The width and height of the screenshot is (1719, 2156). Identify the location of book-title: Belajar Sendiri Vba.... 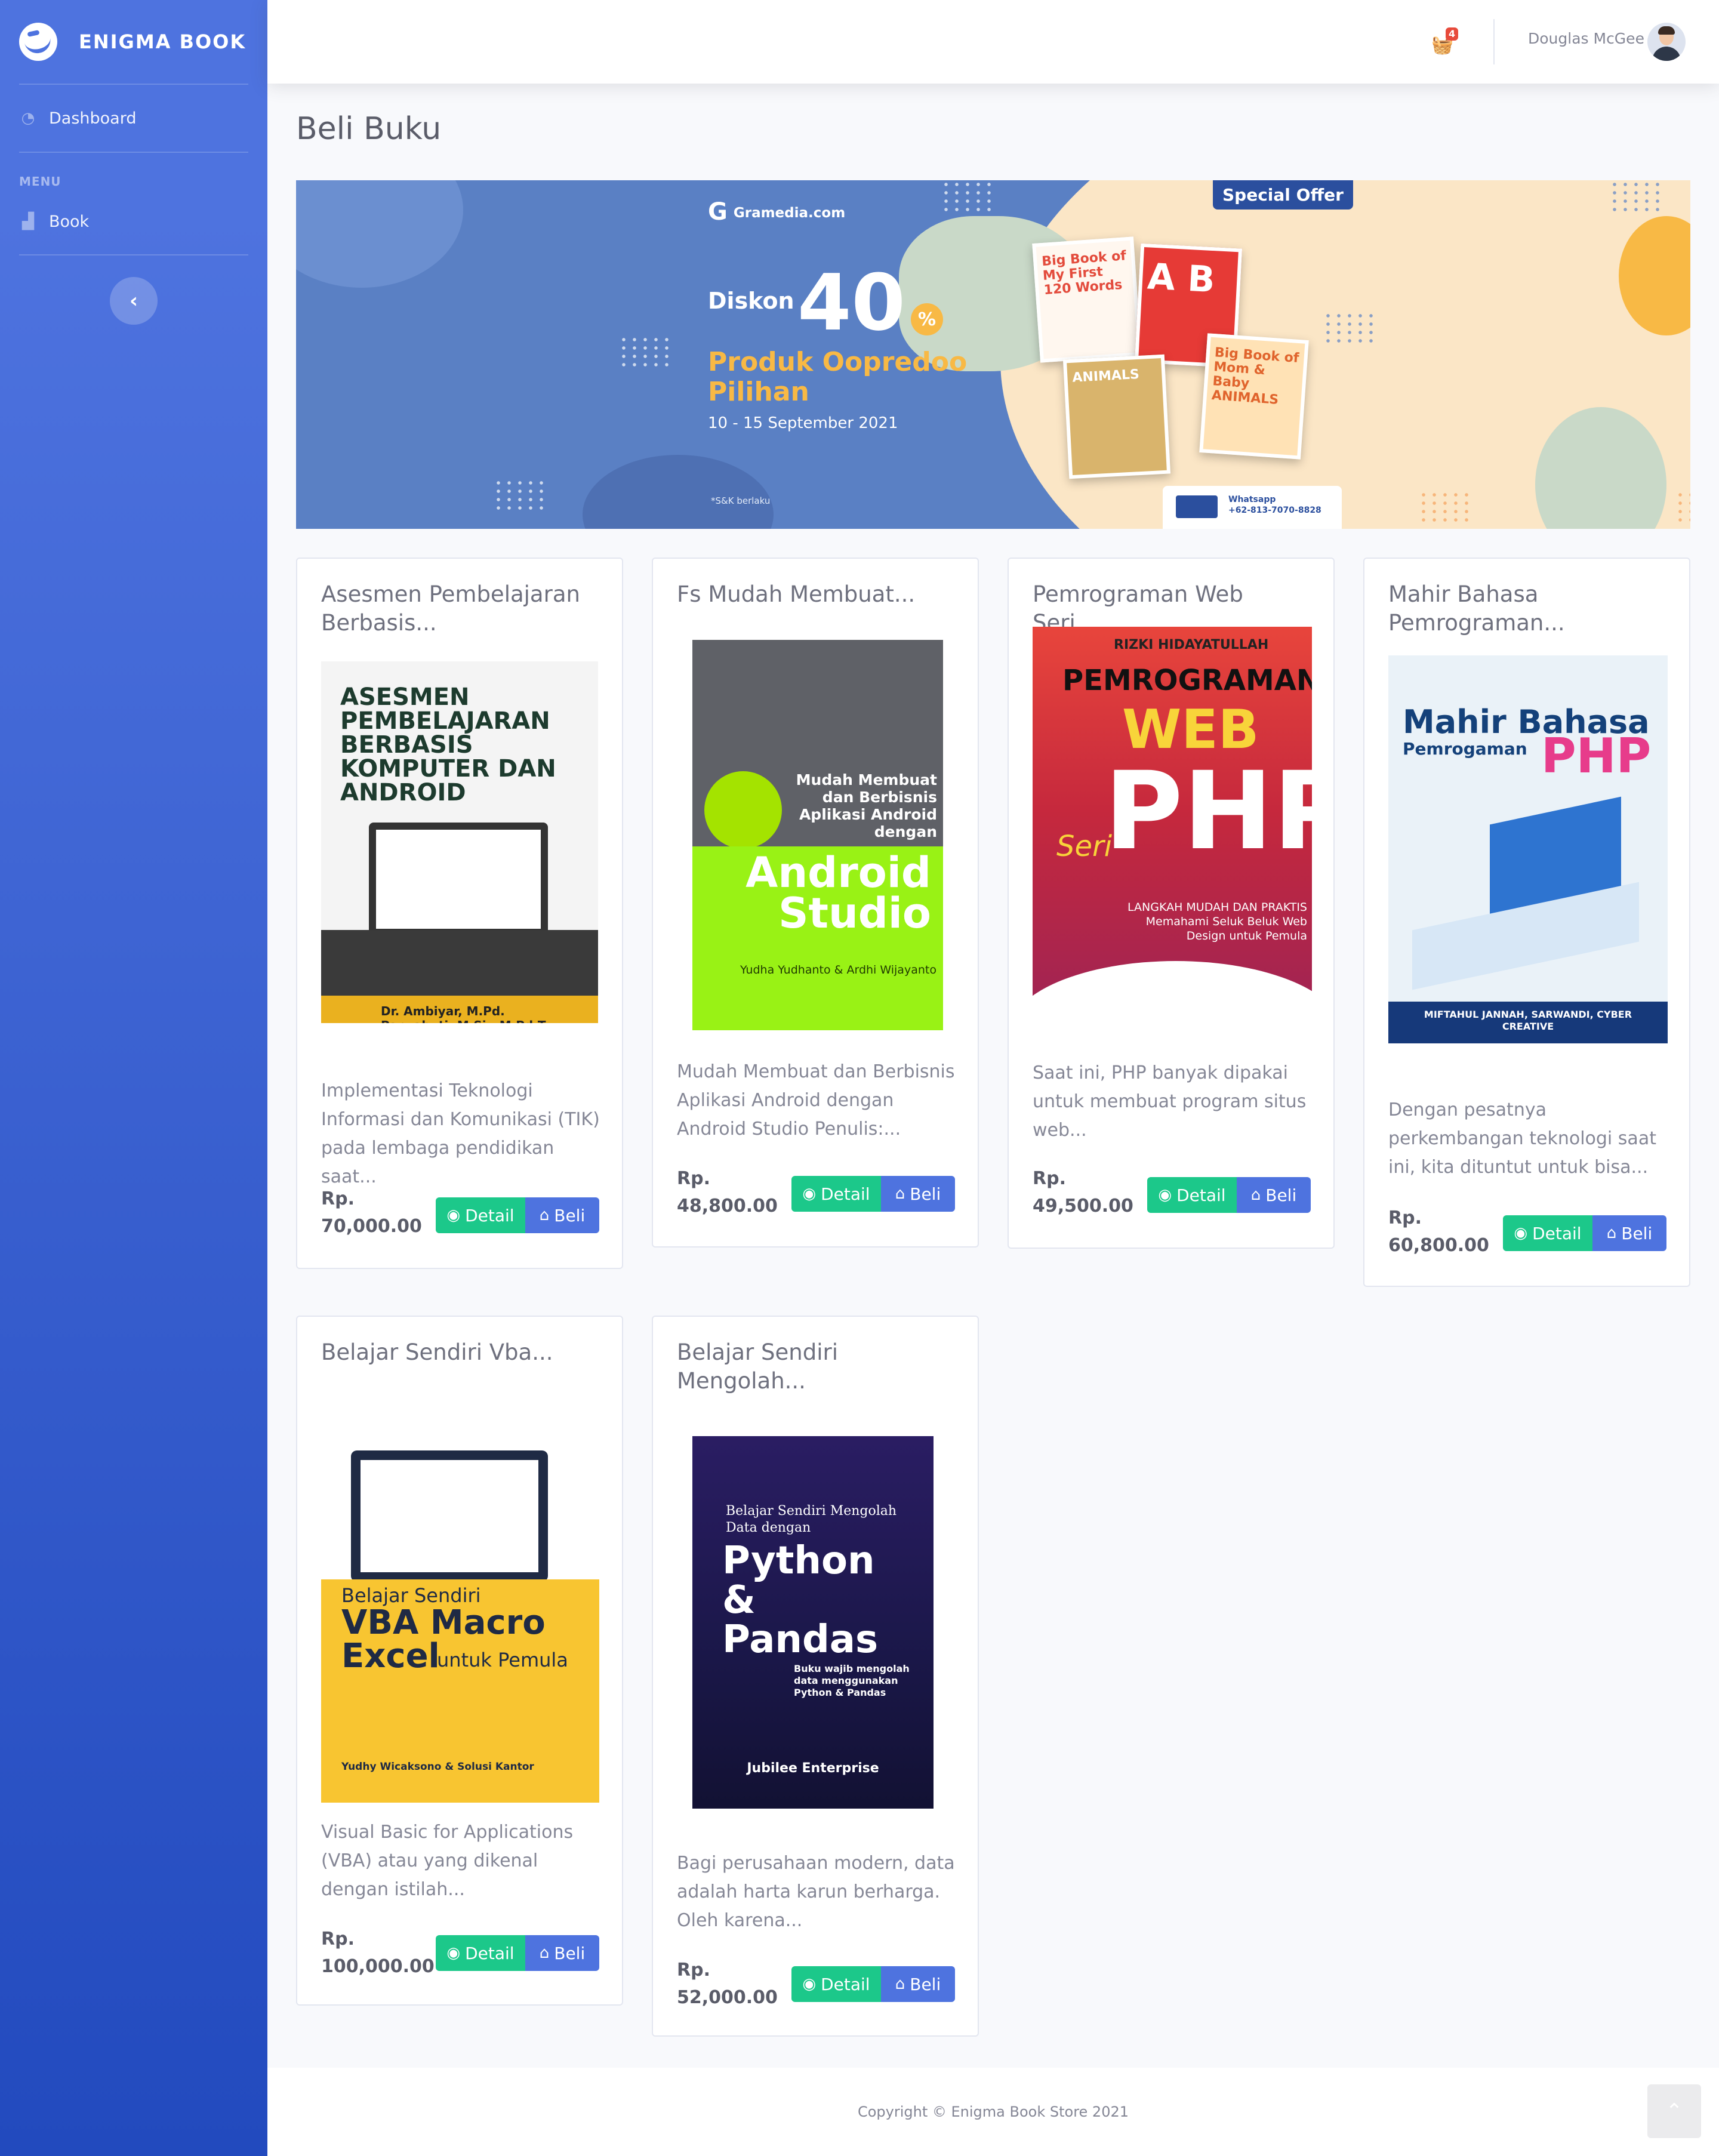
(462, 1352).